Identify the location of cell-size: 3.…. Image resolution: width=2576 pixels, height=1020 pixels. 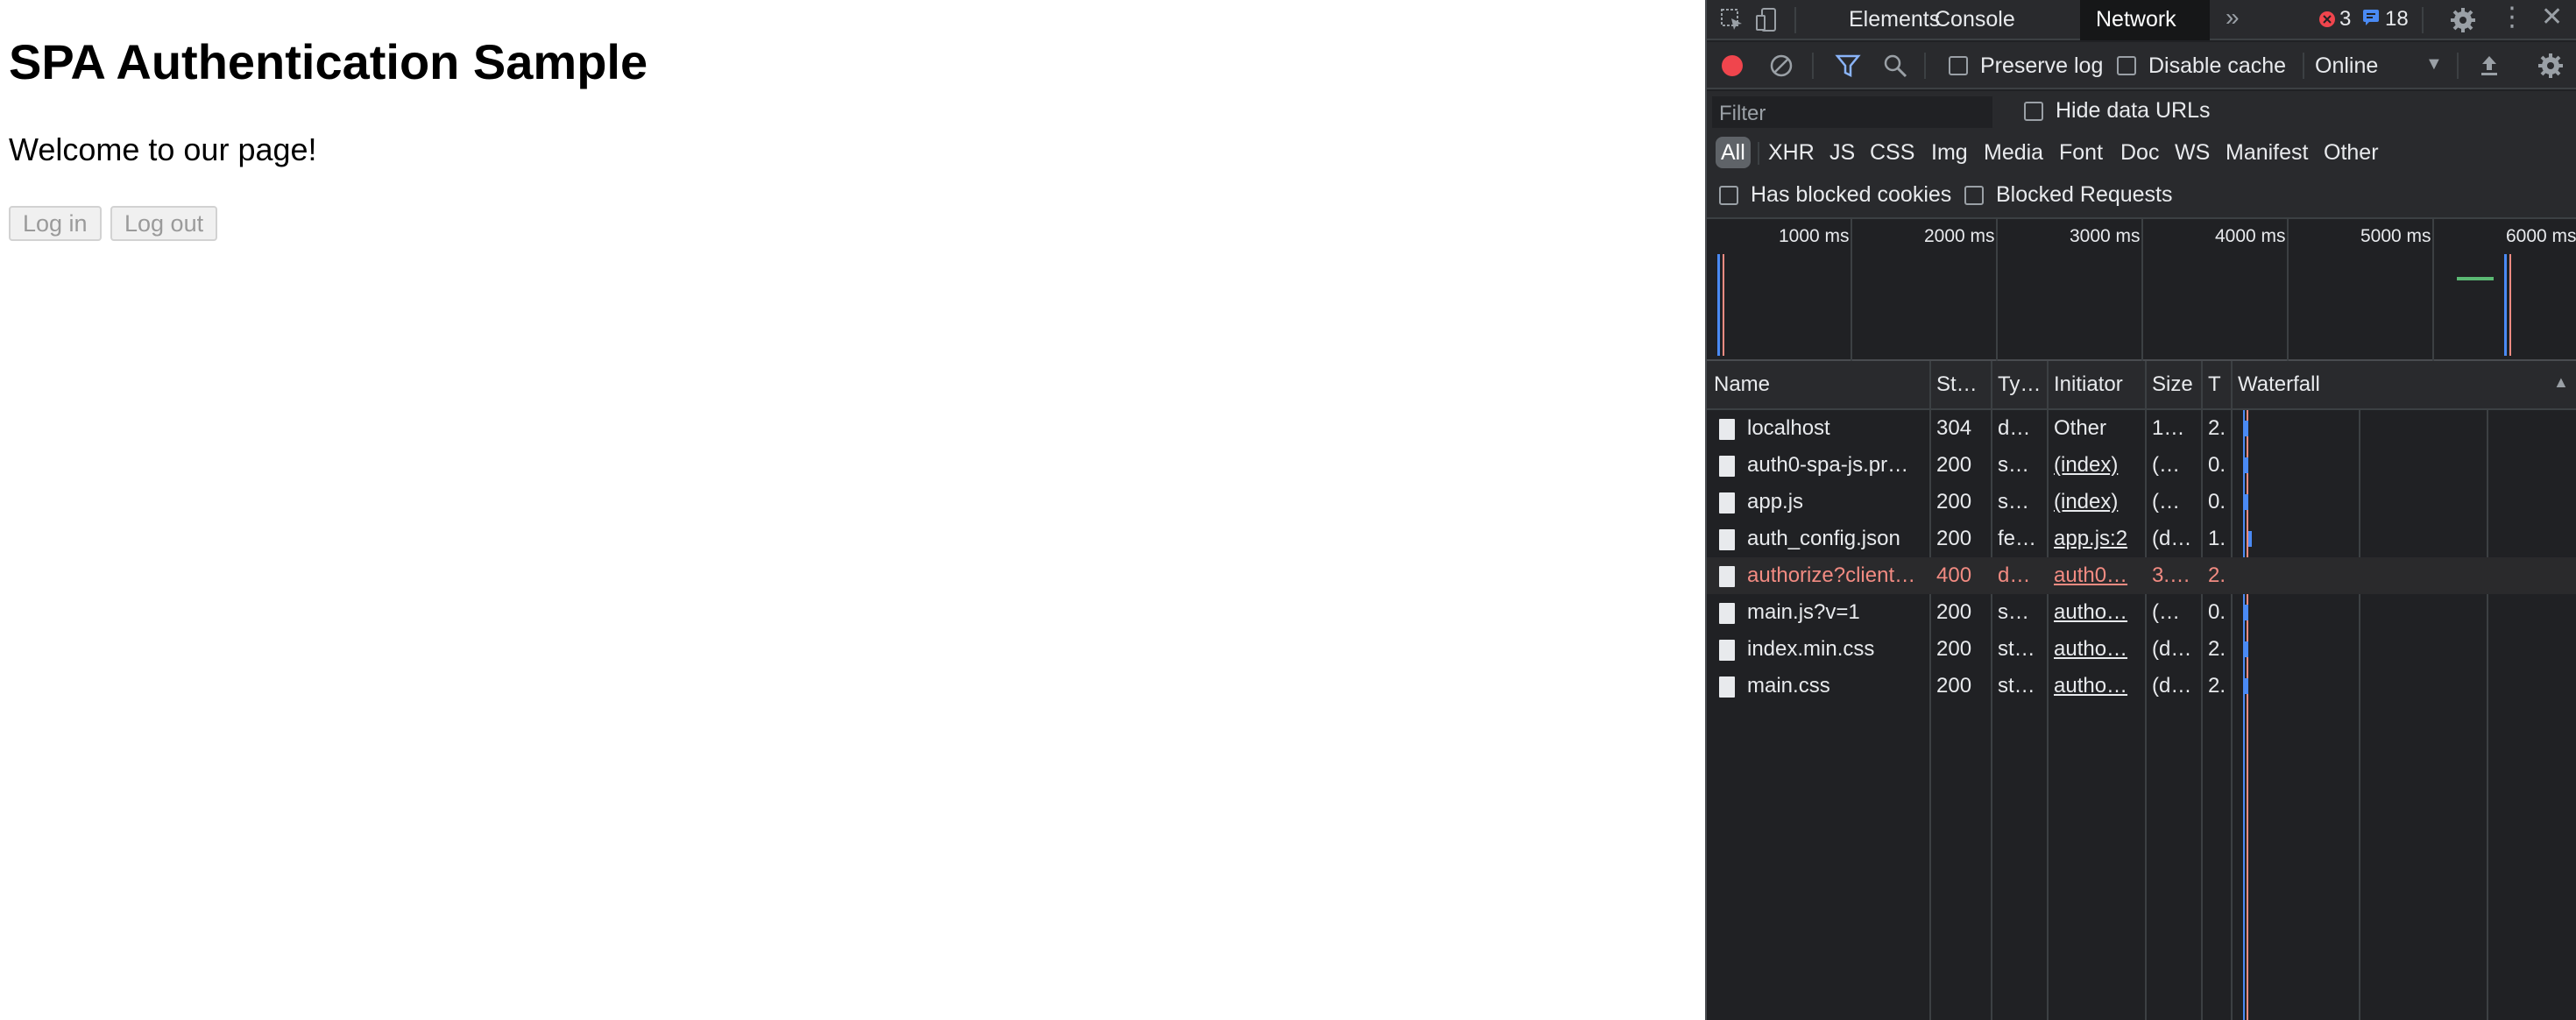
(2171, 575).